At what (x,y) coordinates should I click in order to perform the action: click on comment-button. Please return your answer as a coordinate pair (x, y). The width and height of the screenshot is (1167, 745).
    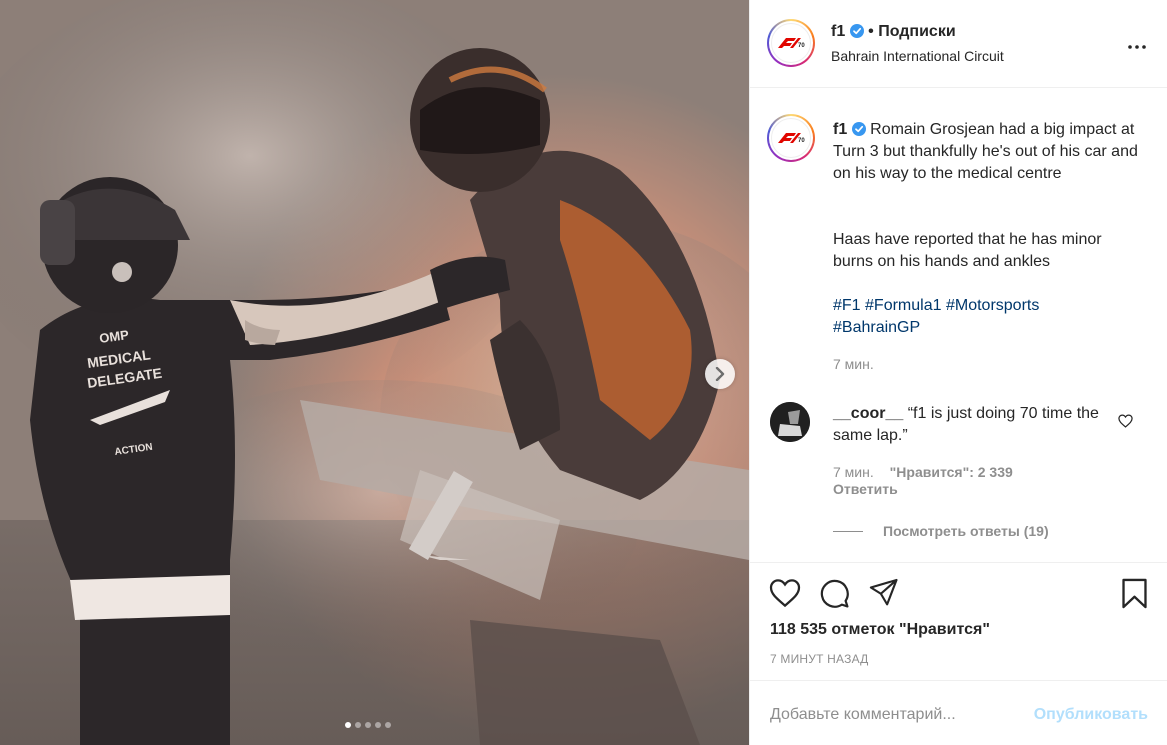
    Looking at the image, I should click on (834, 596).